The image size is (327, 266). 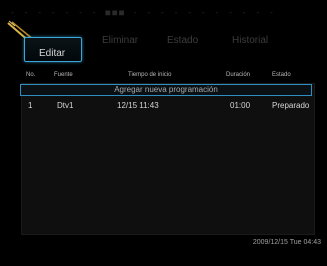 What do you see at coordinates (31, 75) in the screenshot?
I see `col-no: No.` at bounding box center [31, 75].